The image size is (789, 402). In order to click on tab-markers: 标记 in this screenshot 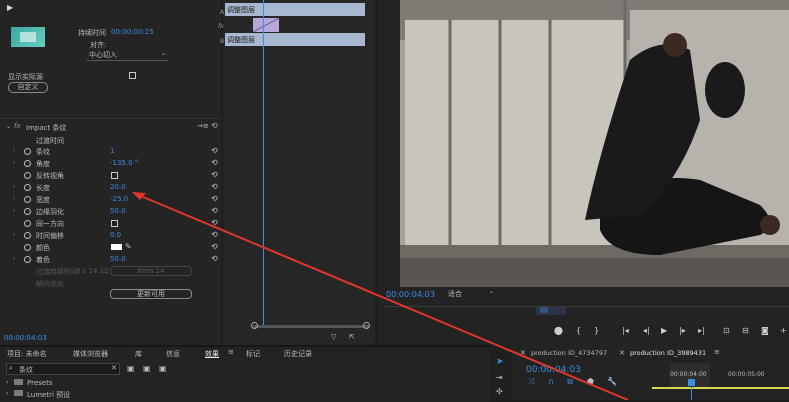, I will do `click(253, 354)`.